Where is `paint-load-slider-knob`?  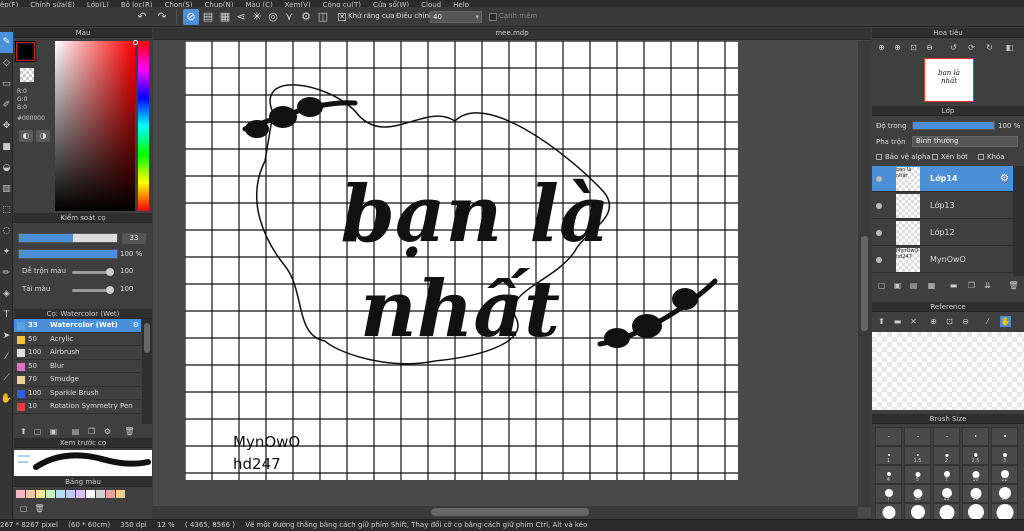 paint-load-slider-knob is located at coordinates (110, 290).